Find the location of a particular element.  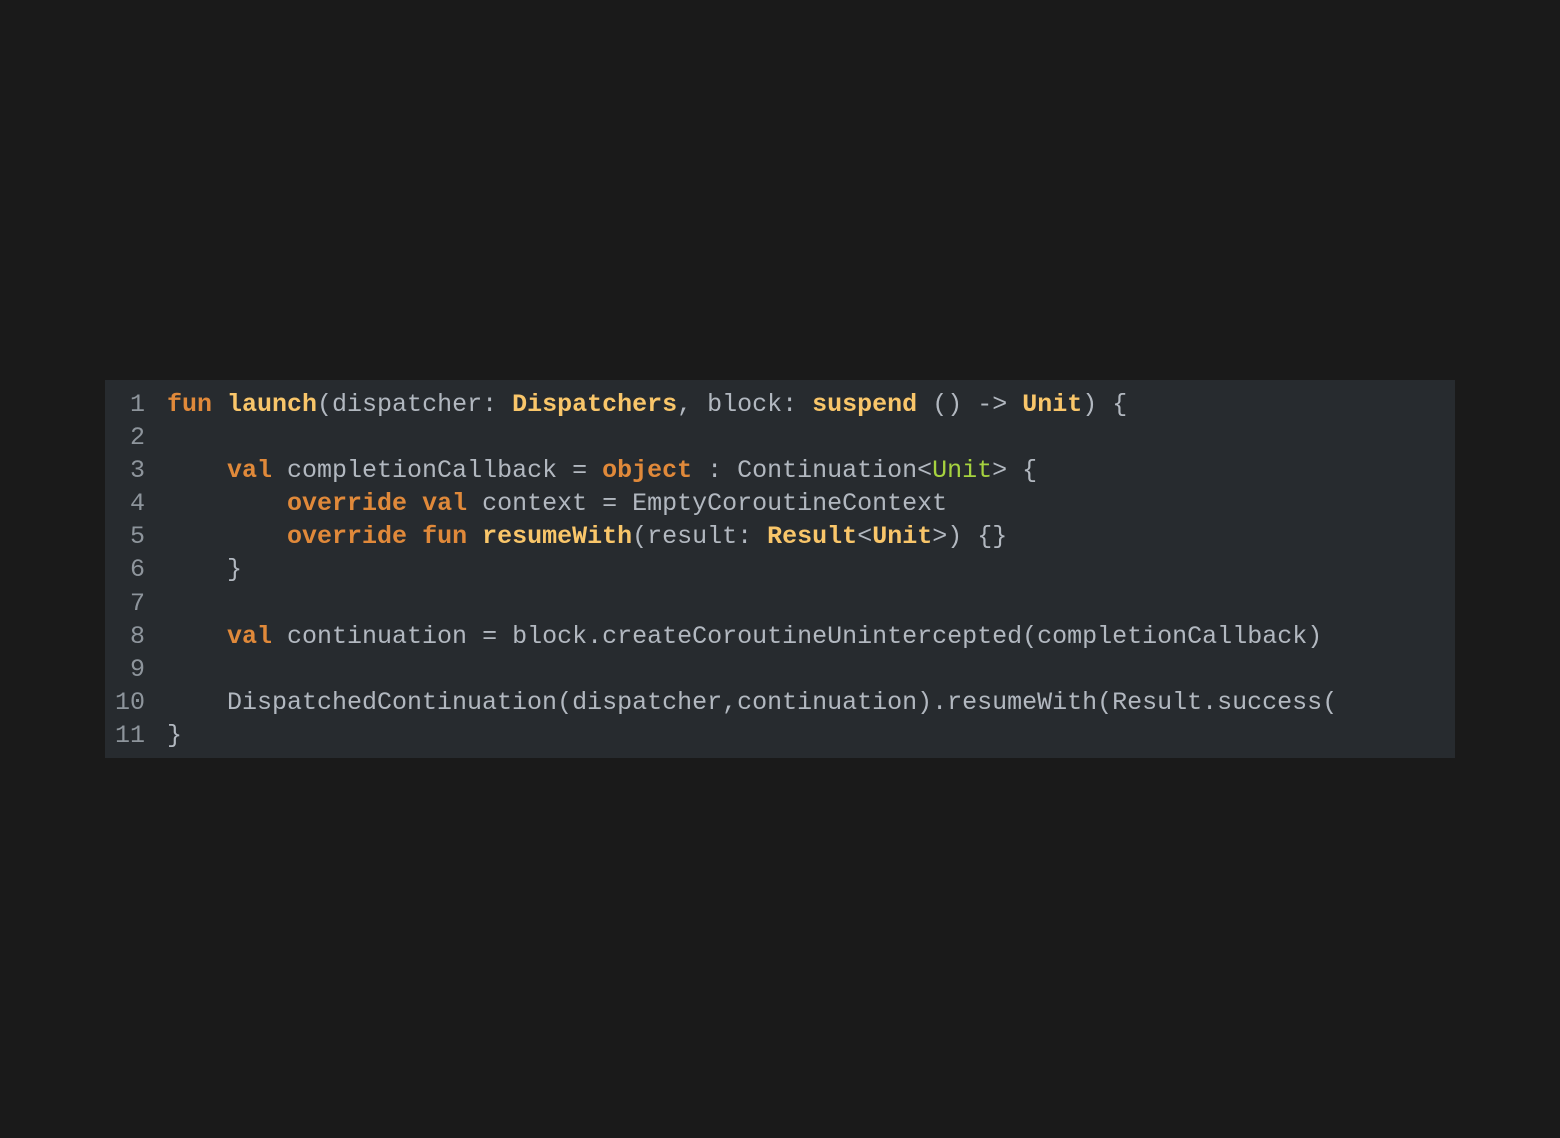

code-line: 11} is located at coordinates (780, 735).